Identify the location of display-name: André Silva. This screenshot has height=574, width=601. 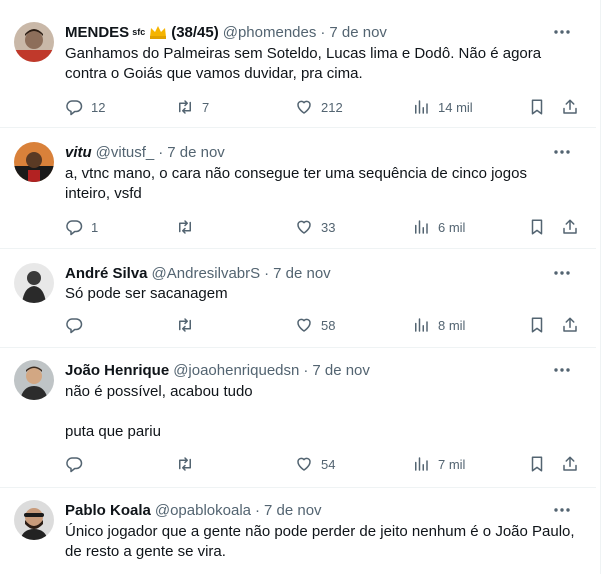
(106, 273).